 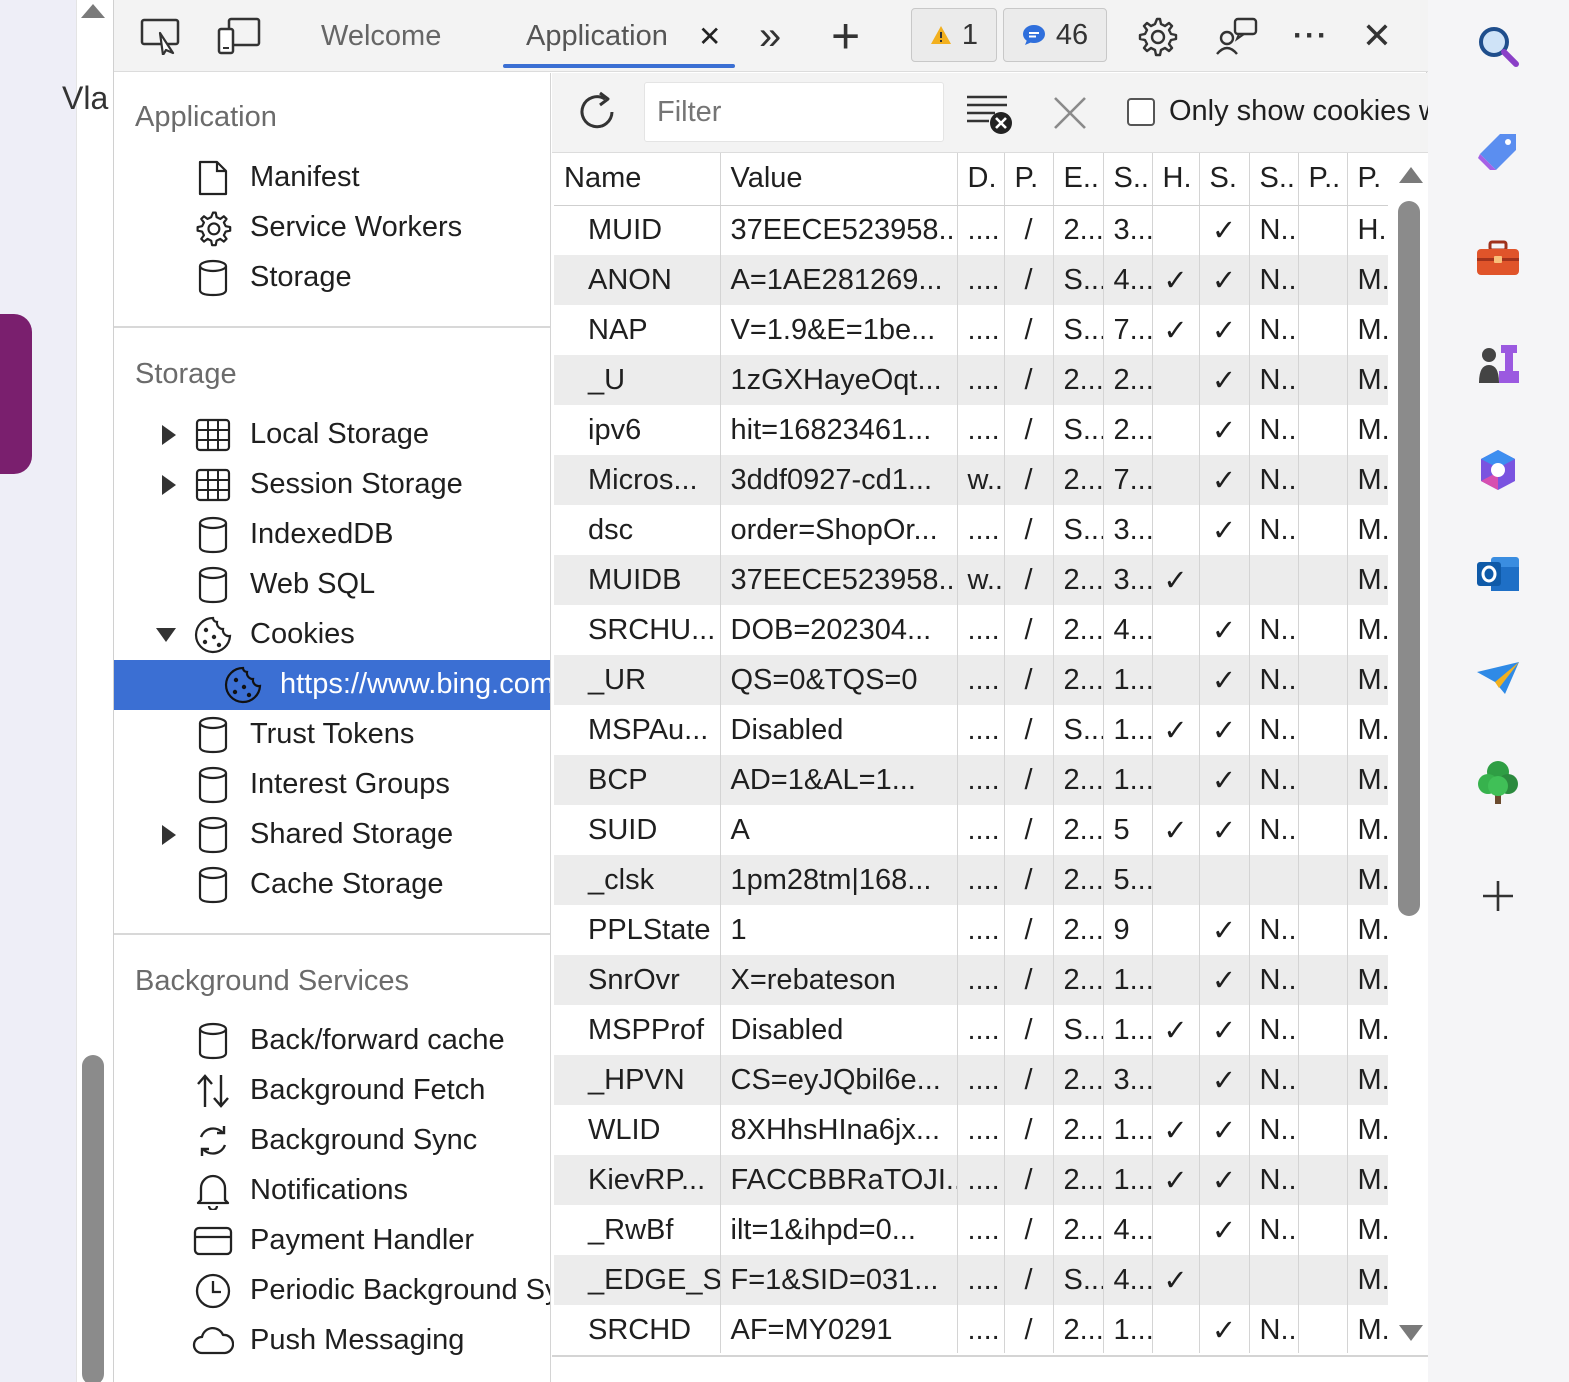 I want to click on column-header-domain: D., so click(x=981, y=179).